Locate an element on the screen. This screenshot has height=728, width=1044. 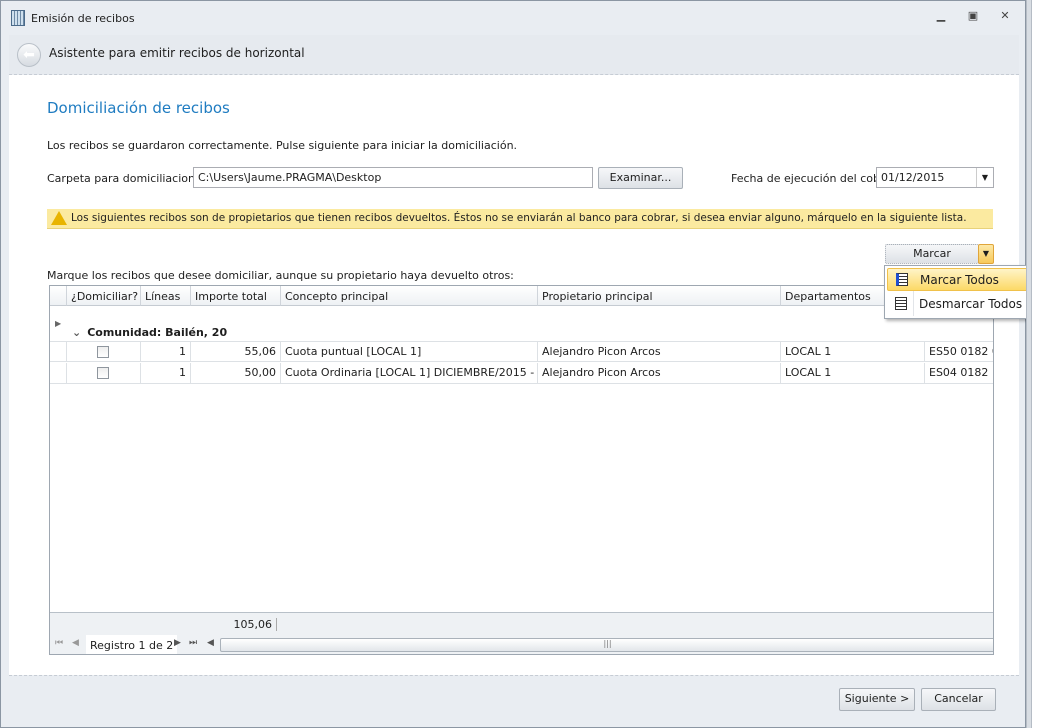
mark-button: Marcar is located at coordinates (932, 254).